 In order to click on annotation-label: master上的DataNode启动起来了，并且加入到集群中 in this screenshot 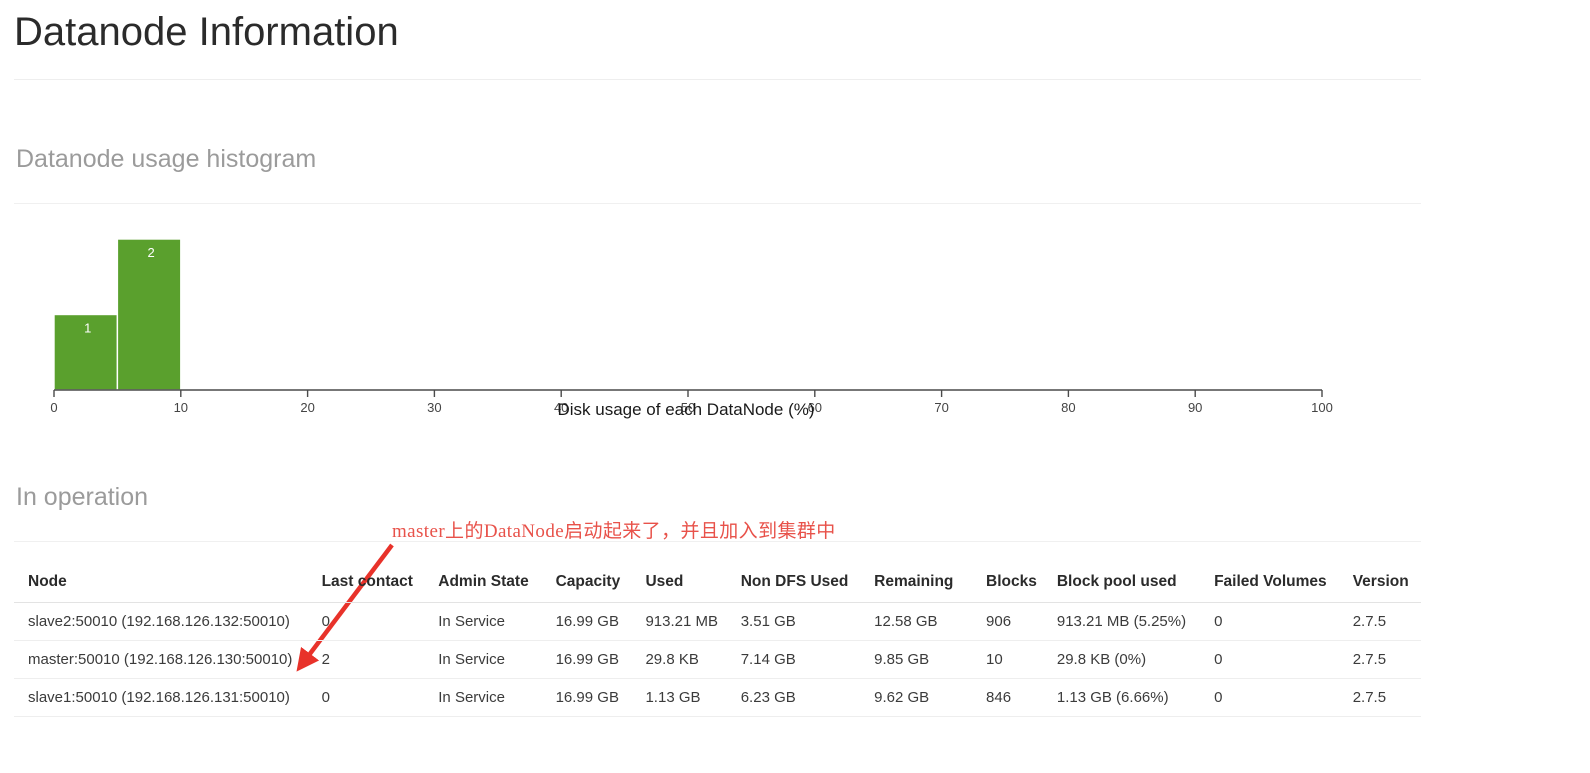, I will do `click(614, 531)`.